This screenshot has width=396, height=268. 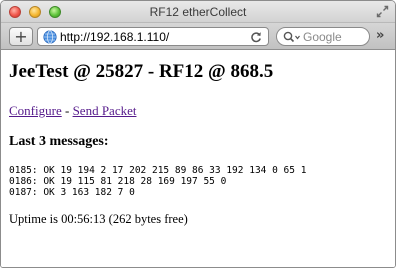 I want to click on fullscreen-arrows-icon, so click(x=382, y=11).